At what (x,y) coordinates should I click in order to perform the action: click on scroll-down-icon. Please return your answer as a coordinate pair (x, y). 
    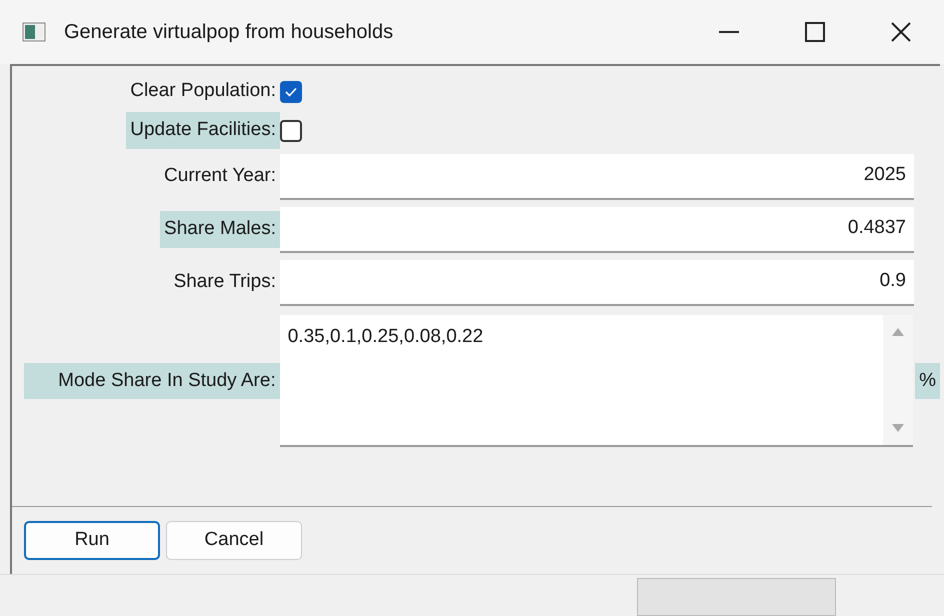
    Looking at the image, I should click on (898, 428).